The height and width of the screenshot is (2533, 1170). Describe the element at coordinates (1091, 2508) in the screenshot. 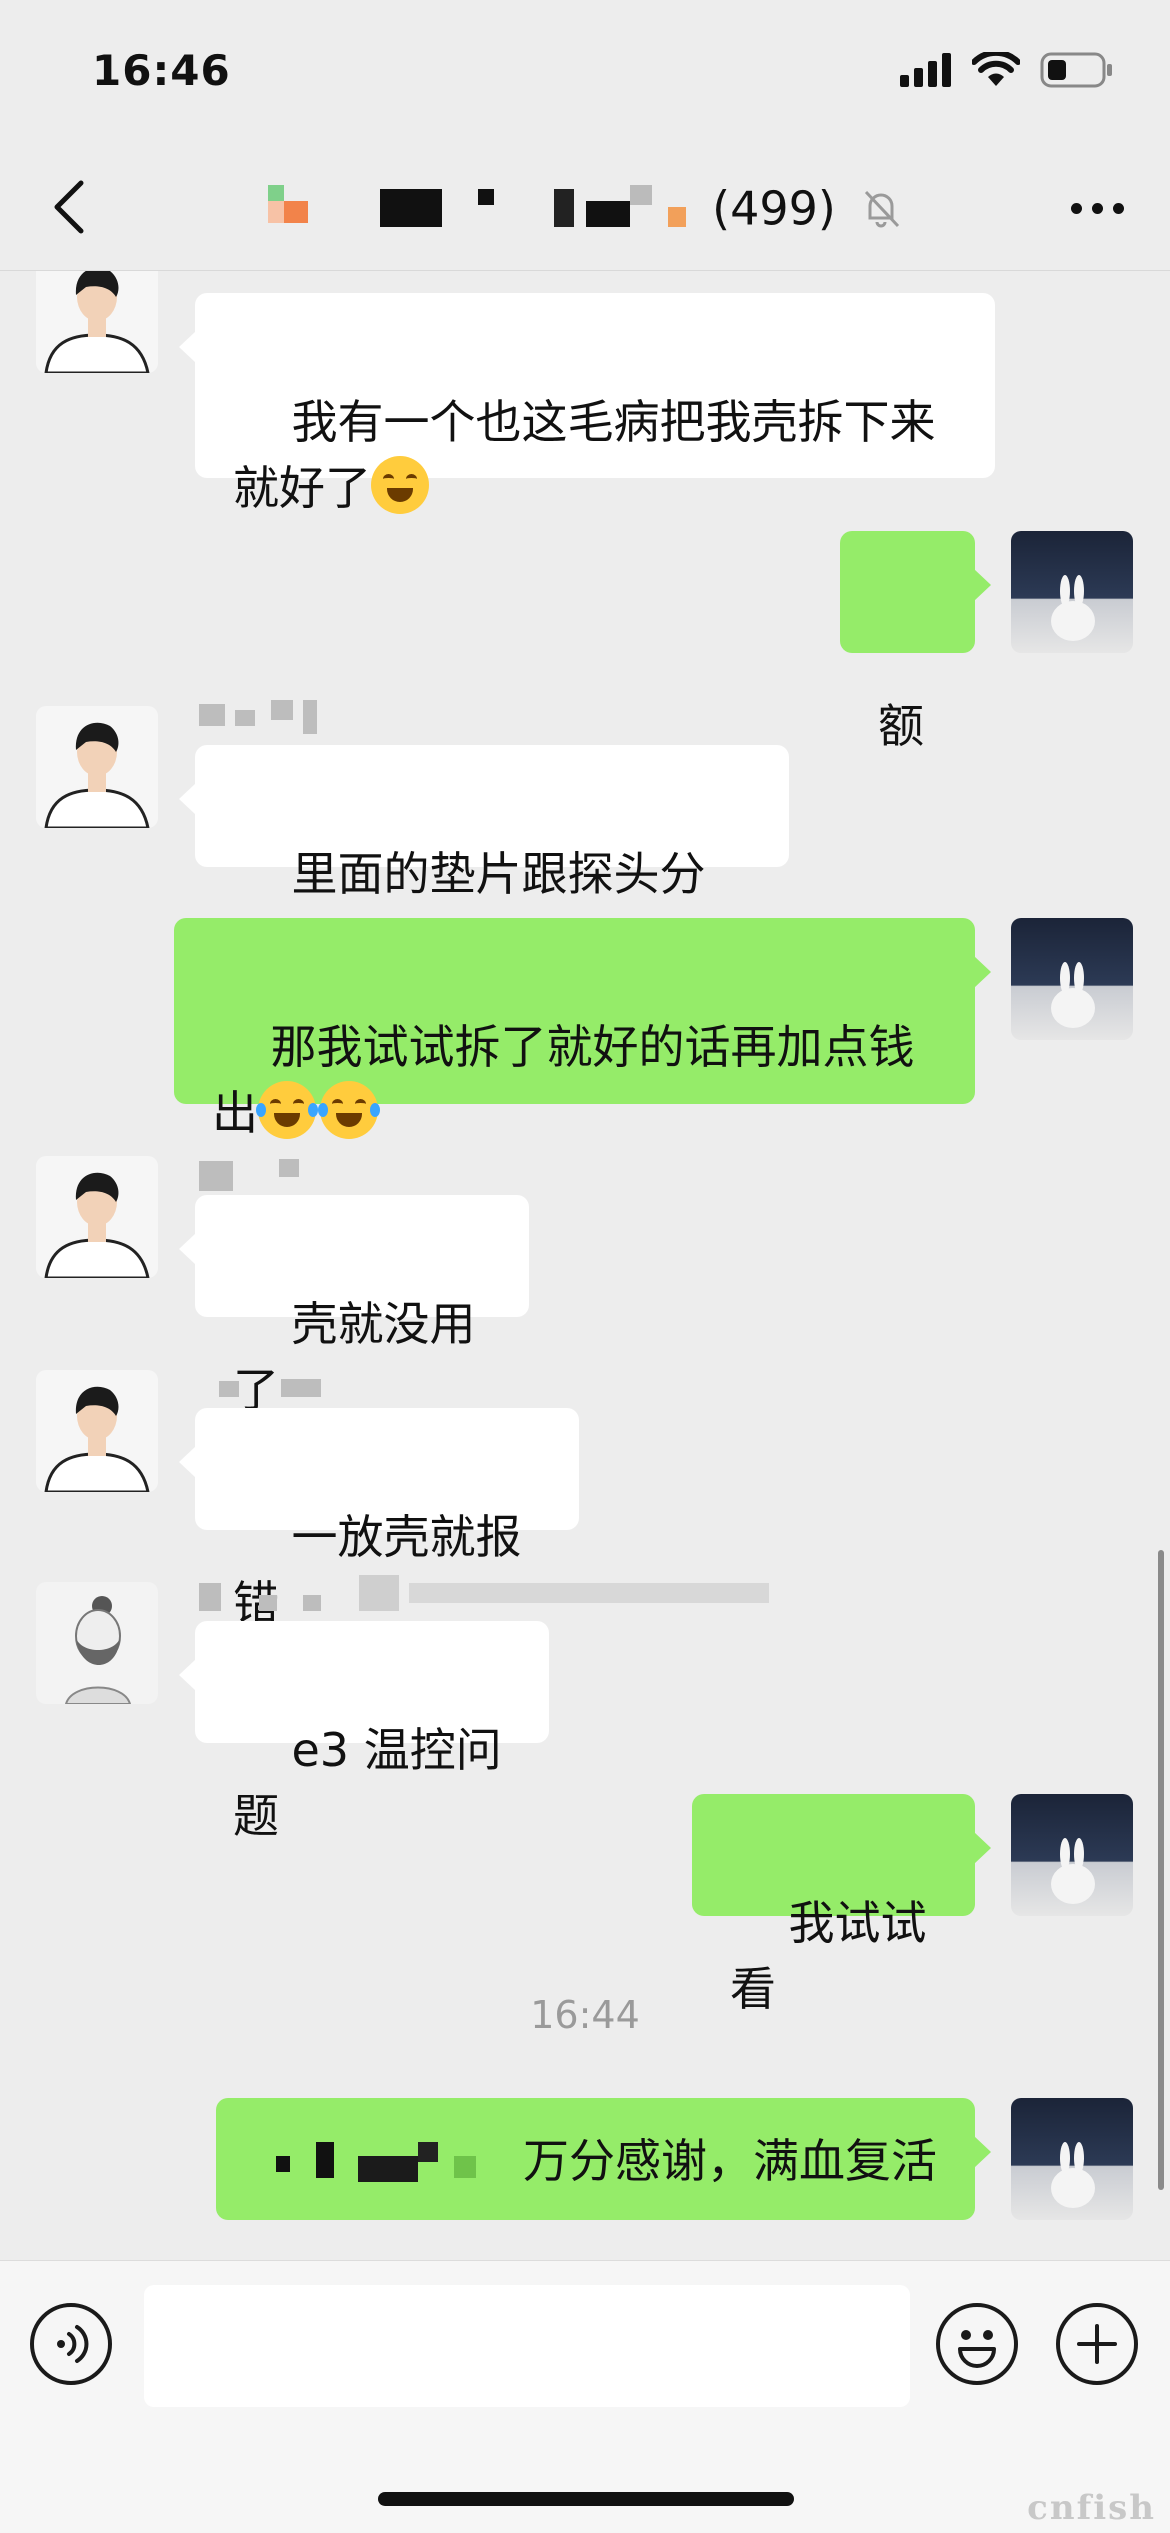

I see `watermark: cnfish` at that location.